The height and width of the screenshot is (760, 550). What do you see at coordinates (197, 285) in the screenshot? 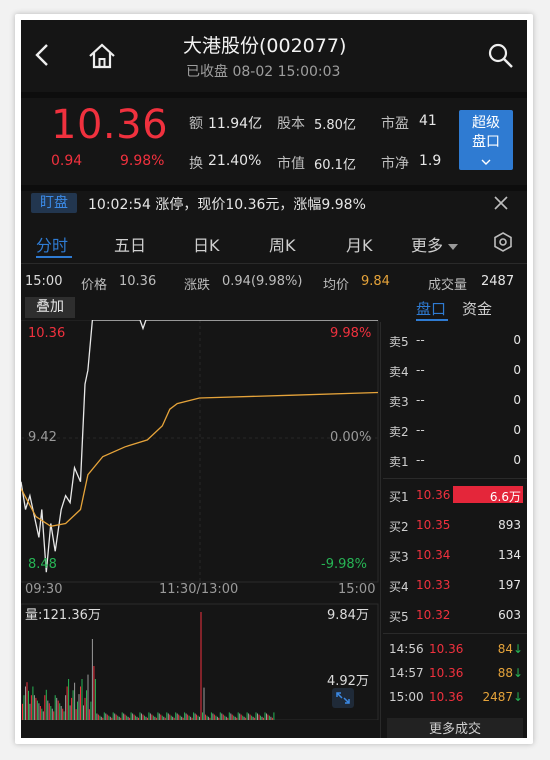
I see `info-change-label: 涨跌` at bounding box center [197, 285].